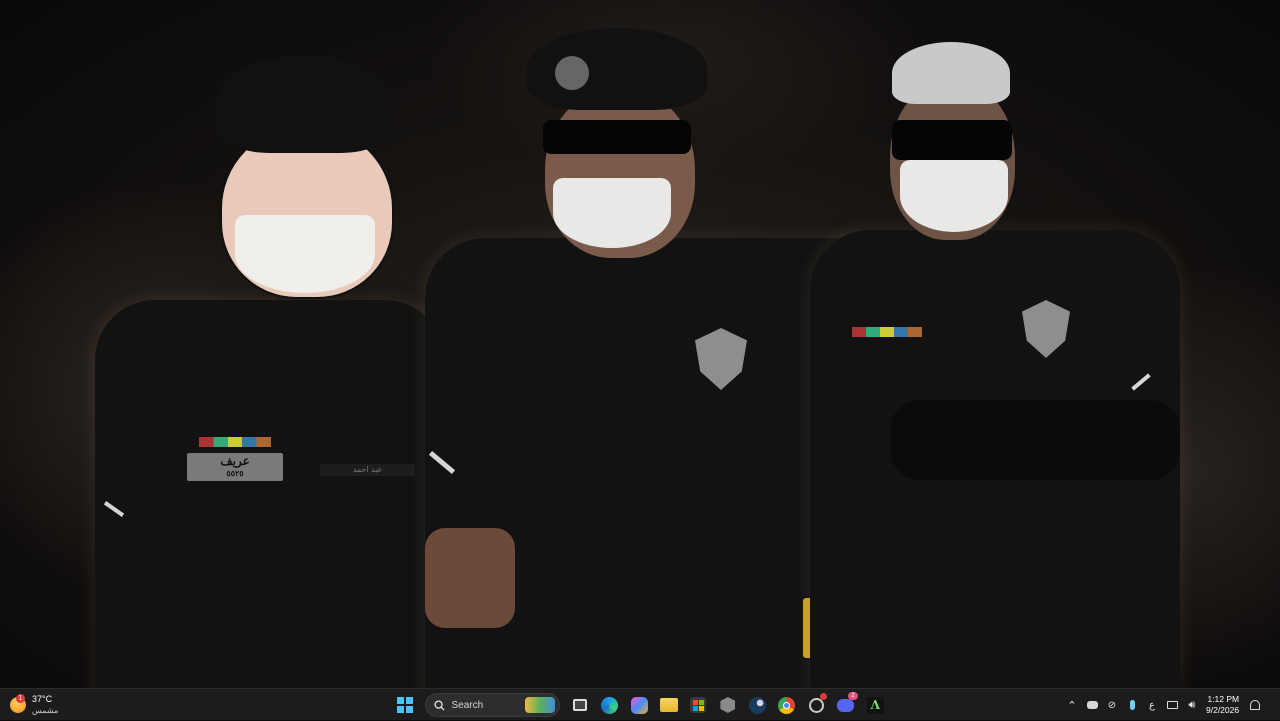 Image resolution: width=1280 pixels, height=721 pixels. I want to click on folder-icon, so click(668, 705).